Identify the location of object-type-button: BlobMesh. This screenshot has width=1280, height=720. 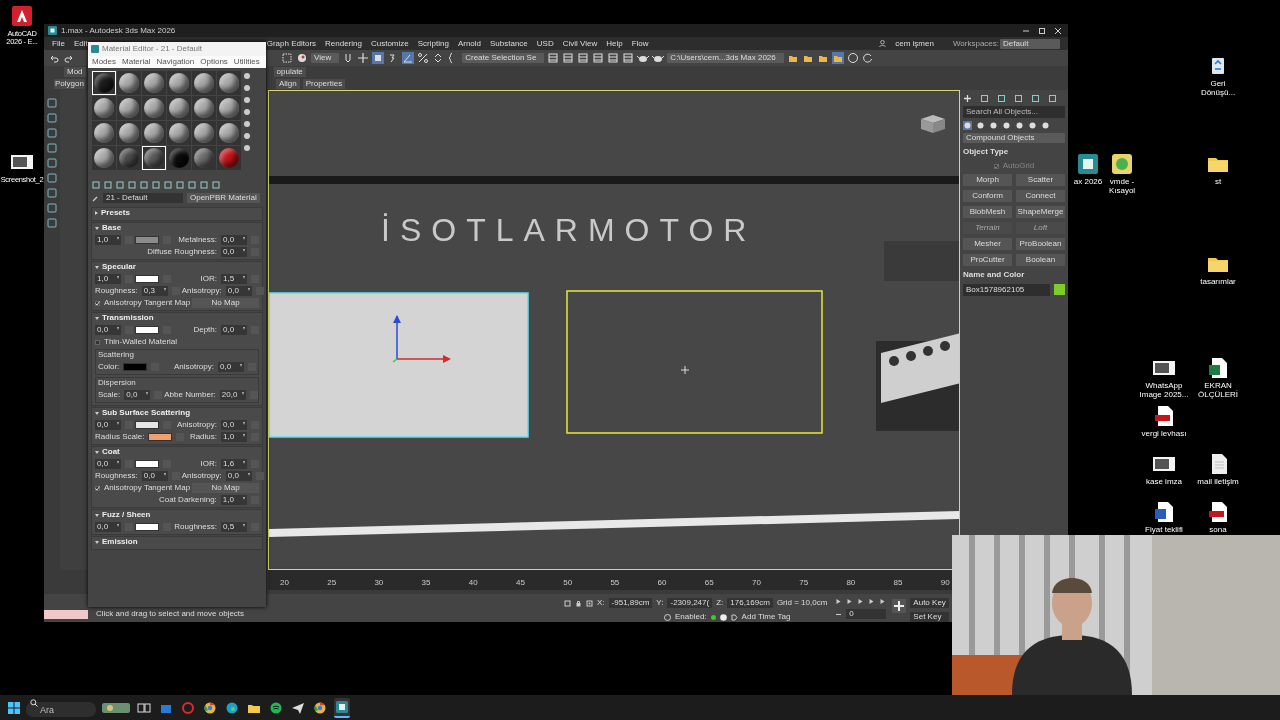
(987, 212).